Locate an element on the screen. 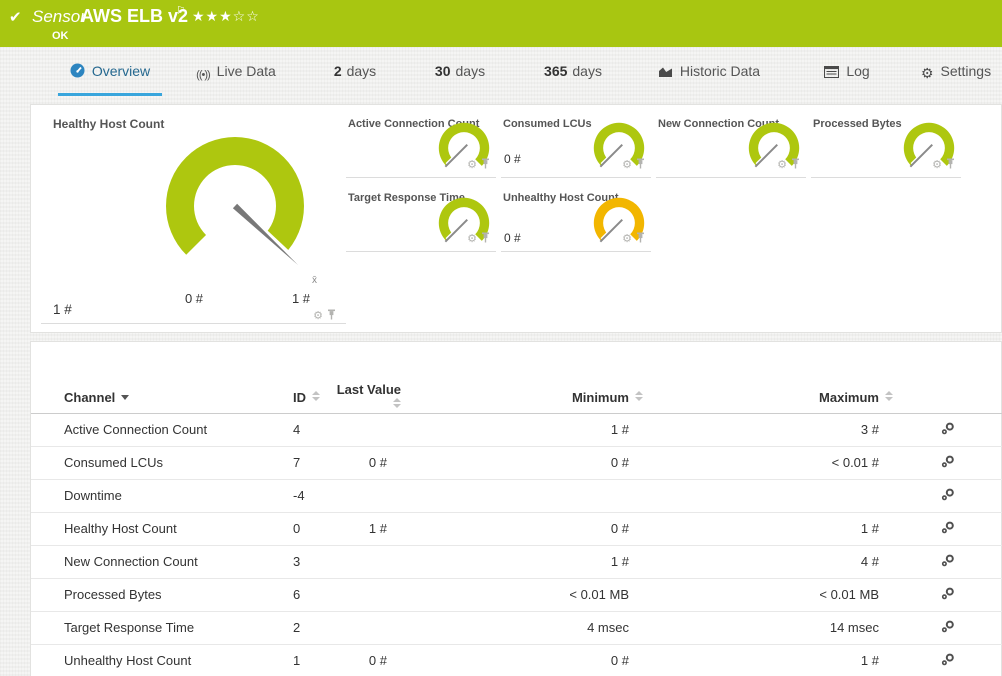  tab-log: Log is located at coordinates (847, 78).